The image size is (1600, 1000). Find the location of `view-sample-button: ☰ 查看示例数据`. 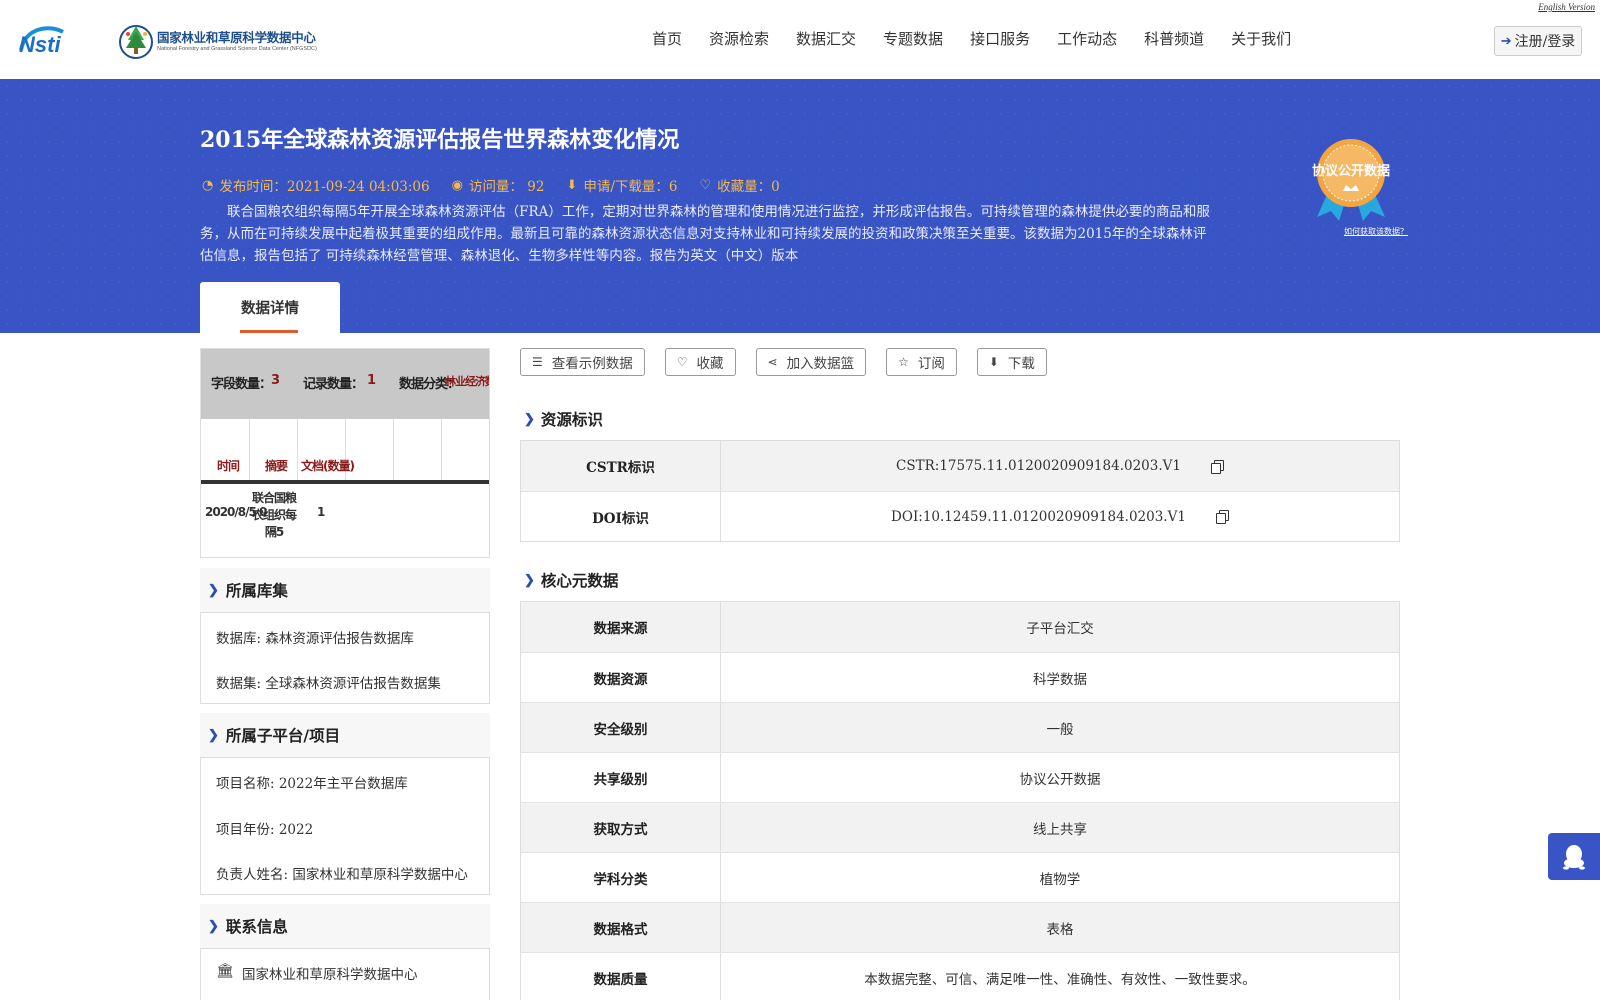

view-sample-button: ☰ 查看示例数据 is located at coordinates (582, 362).